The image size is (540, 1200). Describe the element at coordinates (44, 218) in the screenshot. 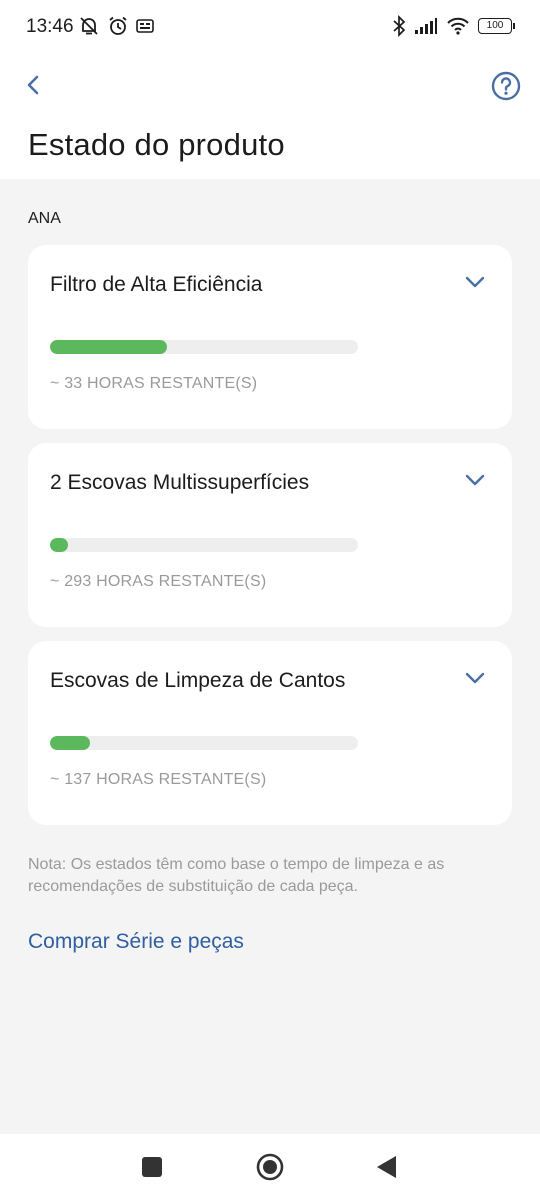

I see `device-name-label: ANA` at that location.